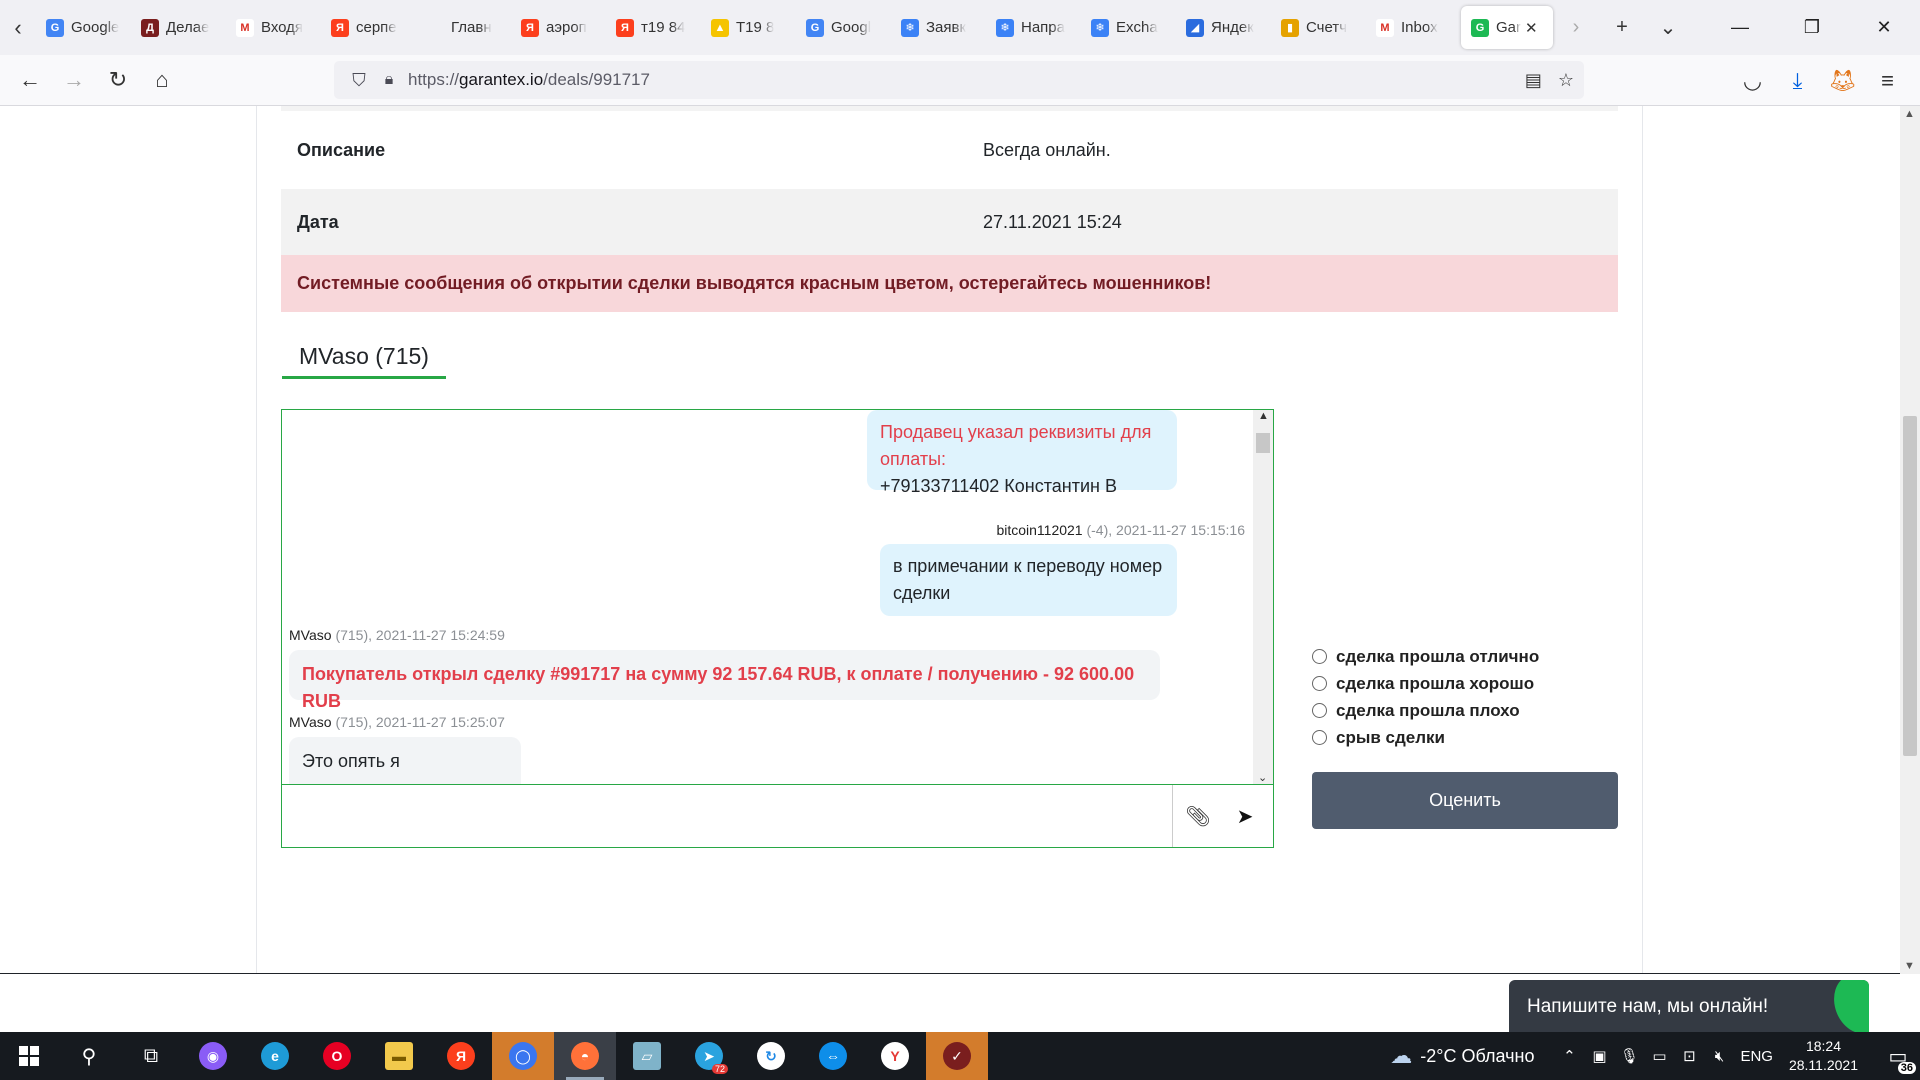 The height and width of the screenshot is (1080, 1920). What do you see at coordinates (585, 1056) in the screenshot?
I see `firefox-browser-icon: ◓` at bounding box center [585, 1056].